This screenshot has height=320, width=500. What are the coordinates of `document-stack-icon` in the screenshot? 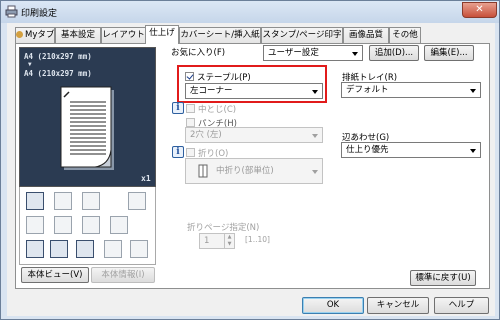 It's located at (63, 225).